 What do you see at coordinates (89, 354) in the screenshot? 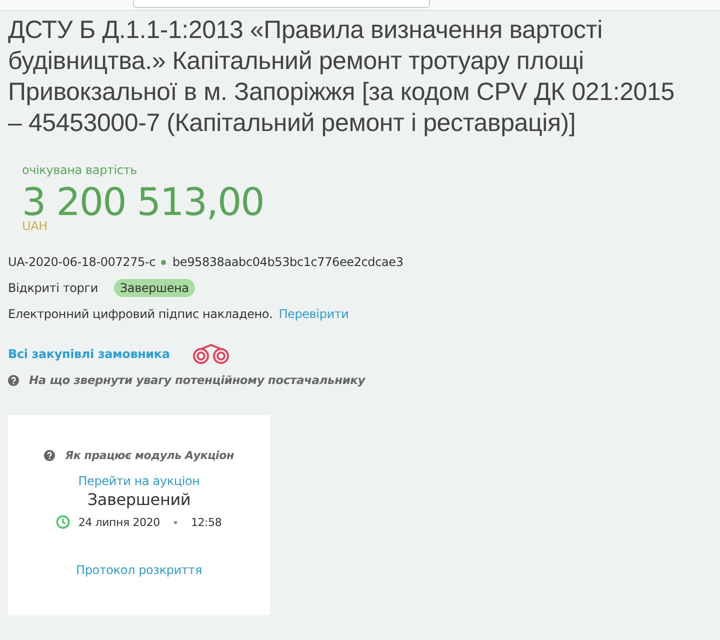
I see `all-purchases-link: Всі закупівлі замовника` at bounding box center [89, 354].